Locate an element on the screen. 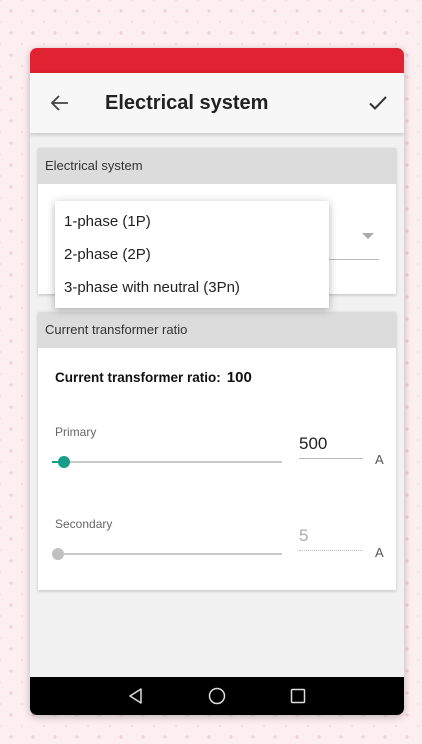 The image size is (422, 744). dropdown-option-1p: 1-phase (1P) is located at coordinates (192, 221).